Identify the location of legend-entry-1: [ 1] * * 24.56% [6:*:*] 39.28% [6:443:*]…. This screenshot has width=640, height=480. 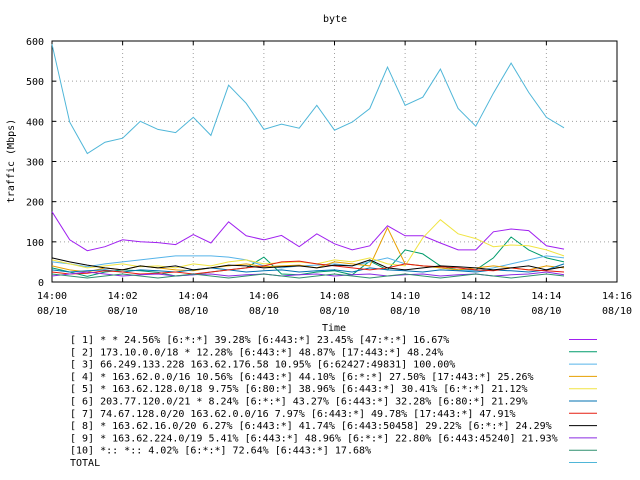
(259, 340).